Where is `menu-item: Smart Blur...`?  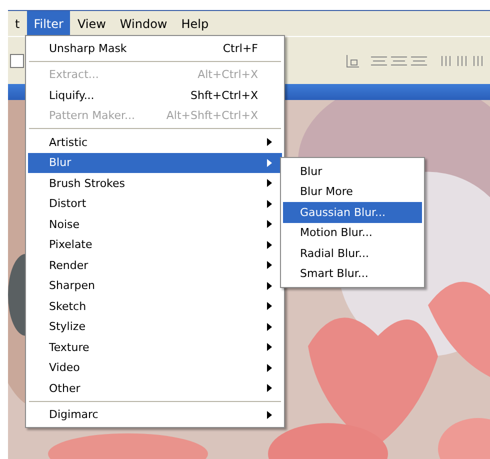 menu-item: Smart Blur... is located at coordinates (352, 274).